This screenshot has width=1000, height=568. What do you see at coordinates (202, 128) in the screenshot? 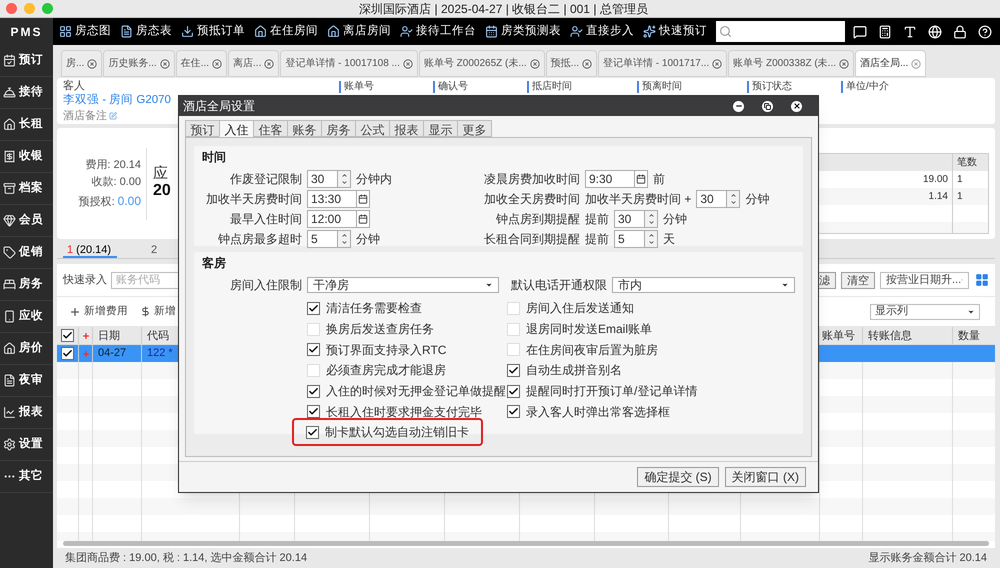
I see `dialog-tab: 预订` at bounding box center [202, 128].